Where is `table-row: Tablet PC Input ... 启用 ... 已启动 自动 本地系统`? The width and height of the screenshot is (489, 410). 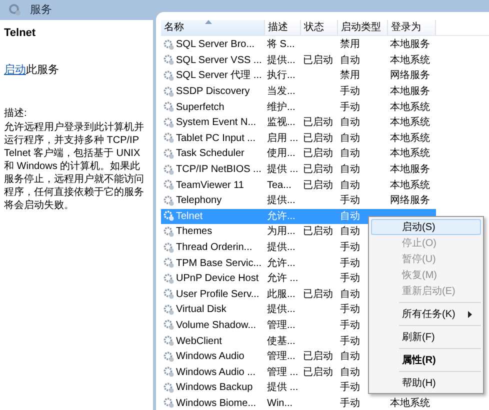 table-row: Tablet PC Input ... 启用 ... 已启动 自动 本地系统 is located at coordinates (298, 138).